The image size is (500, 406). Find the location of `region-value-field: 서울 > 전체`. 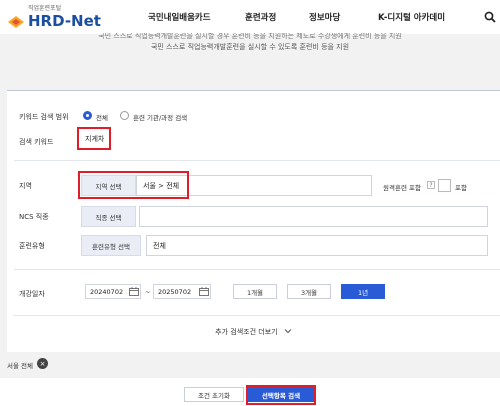

region-value-field: 서울 > 전체 is located at coordinates (254, 185).